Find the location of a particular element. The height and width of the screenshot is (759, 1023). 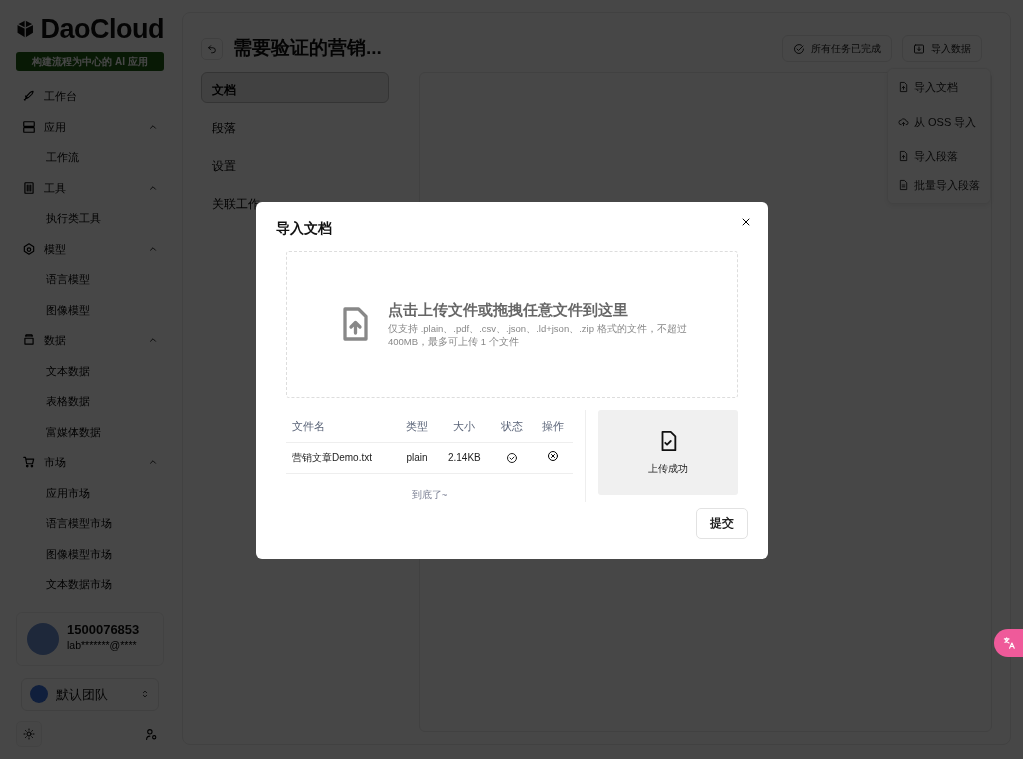

sidebar-item: 应用 is located at coordinates (90, 126).